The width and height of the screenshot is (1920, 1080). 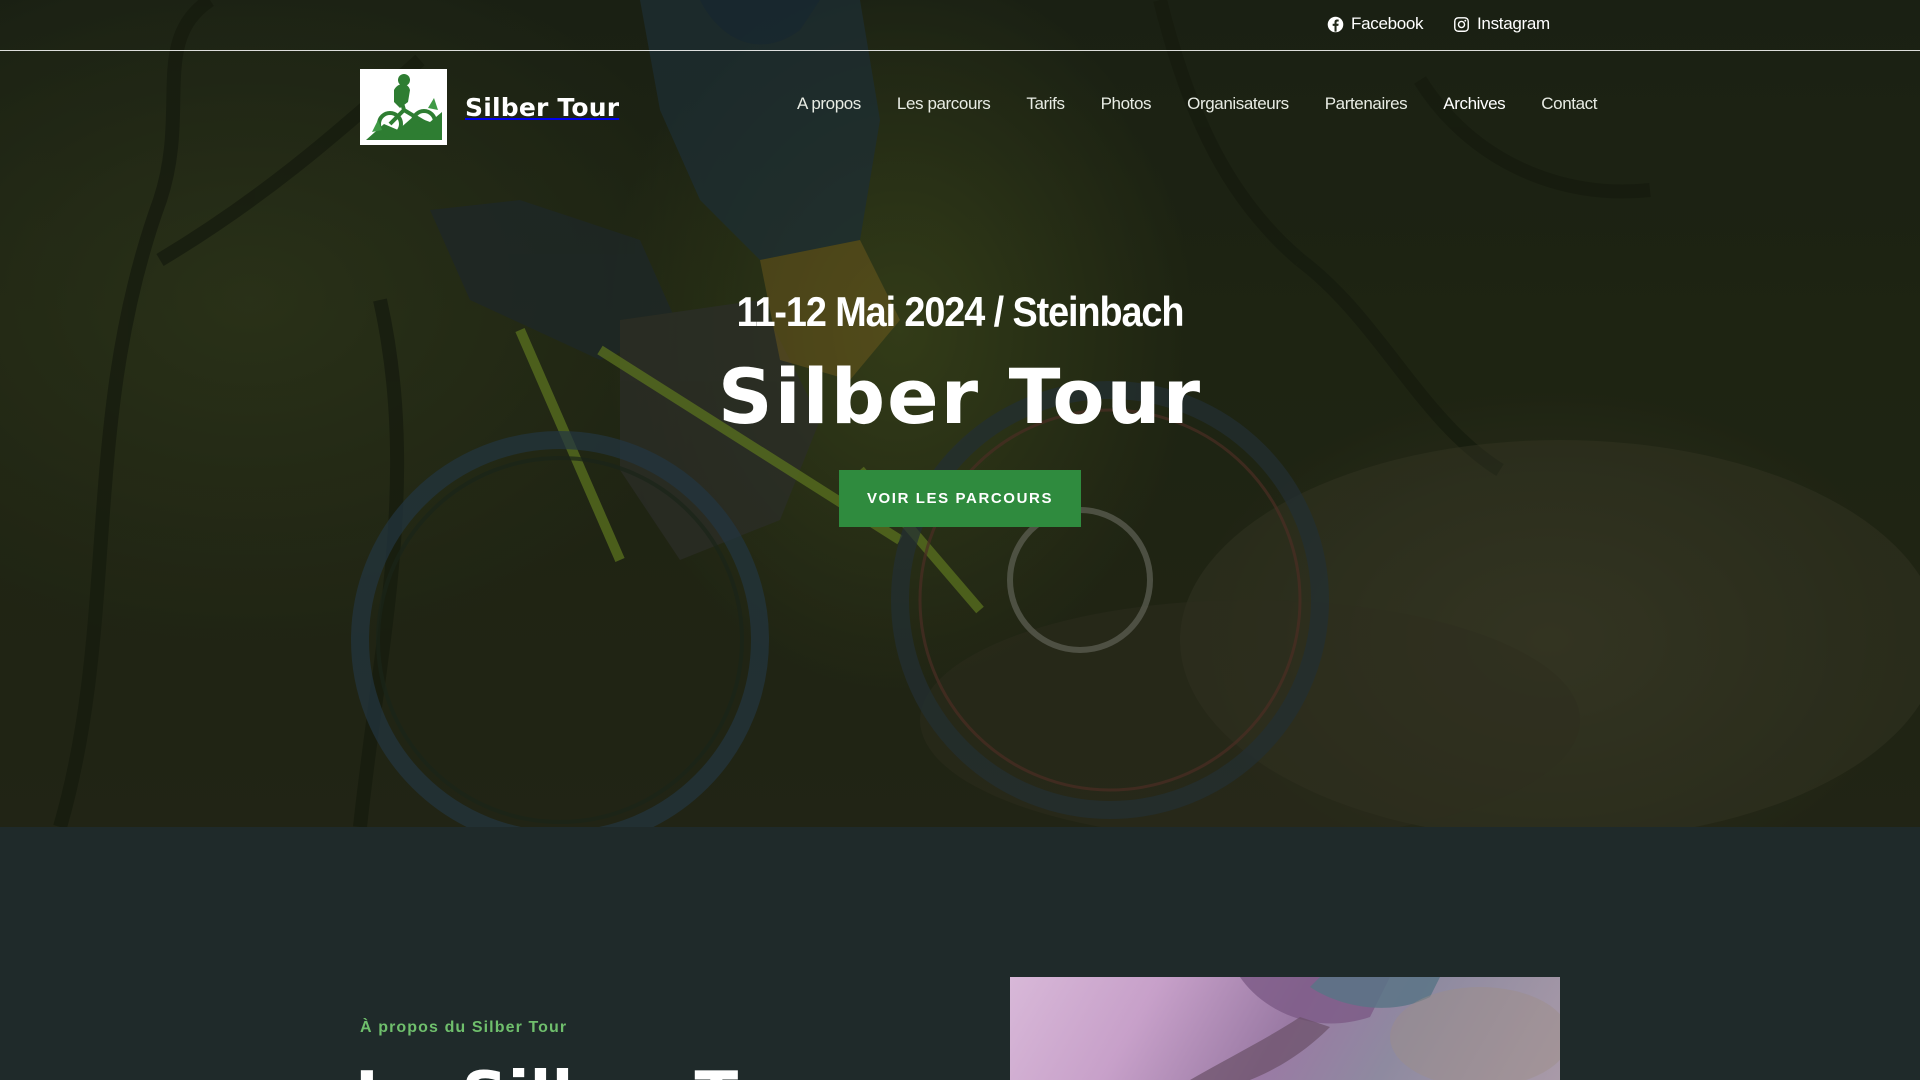 What do you see at coordinates (960, 25) in the screenshot?
I see `social-topbar: Facebook Instagram` at bounding box center [960, 25].